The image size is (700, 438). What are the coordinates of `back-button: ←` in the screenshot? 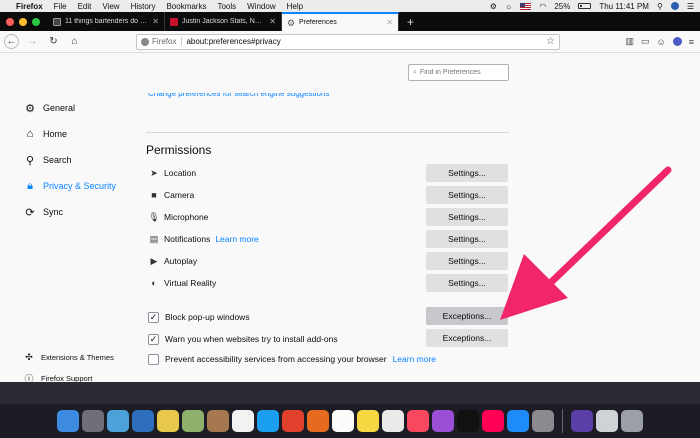 It's located at (11, 41).